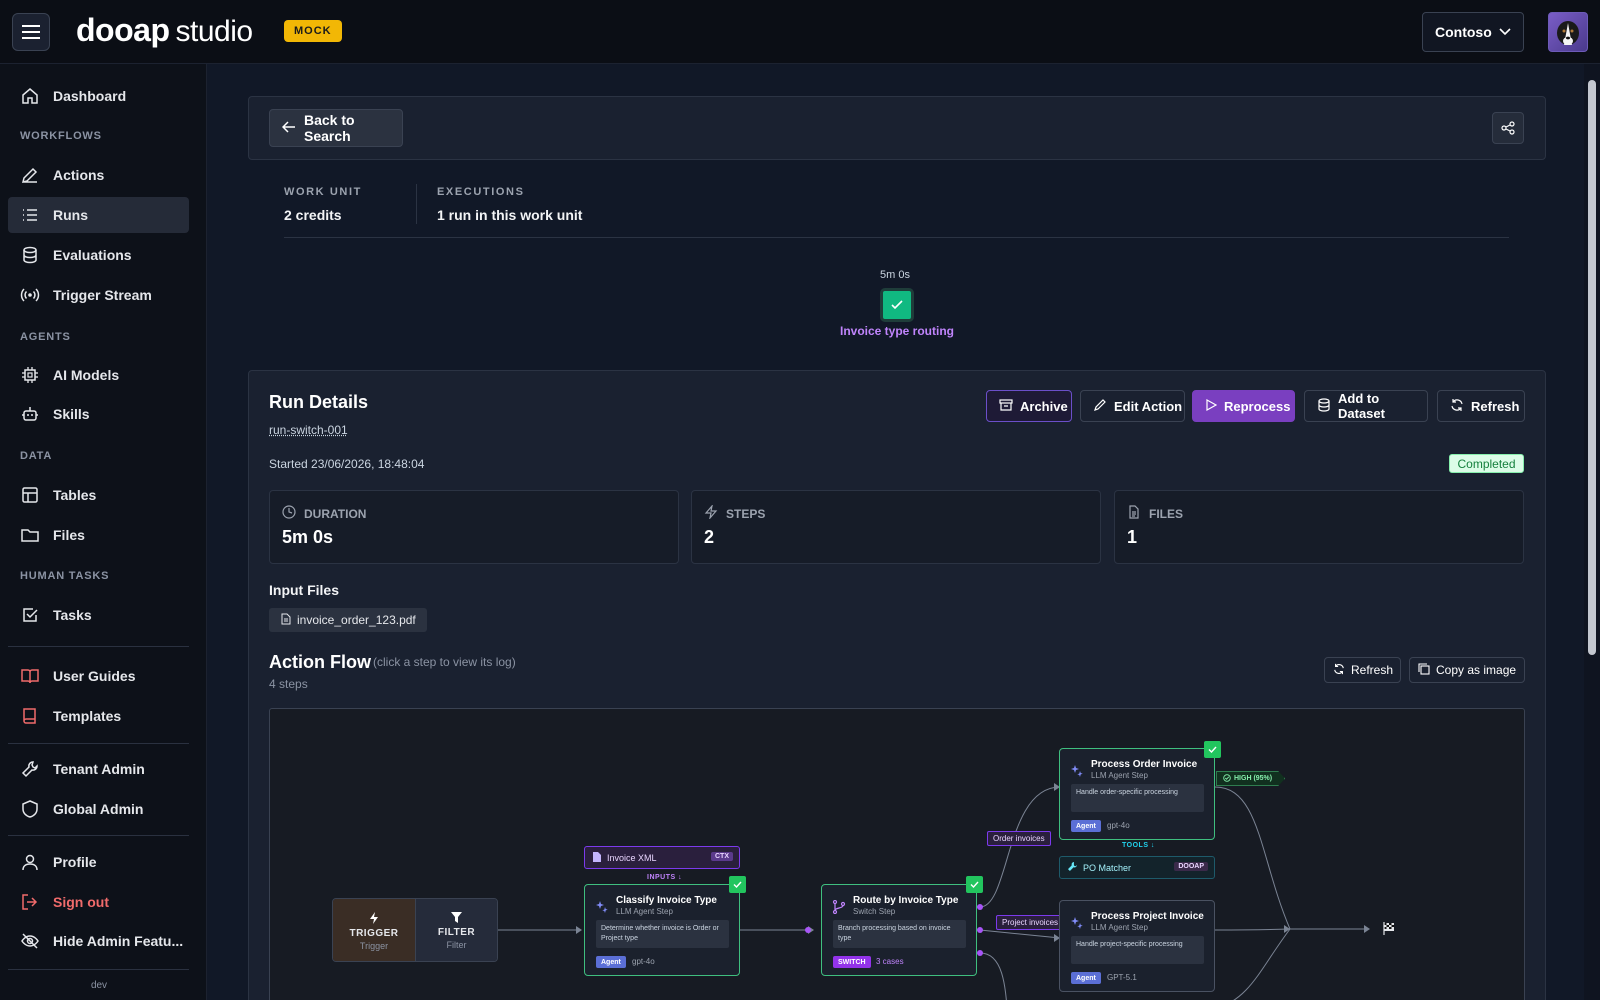 This screenshot has height=1000, width=1600. I want to click on sidebar-item-label: Global Admin, so click(98, 809).